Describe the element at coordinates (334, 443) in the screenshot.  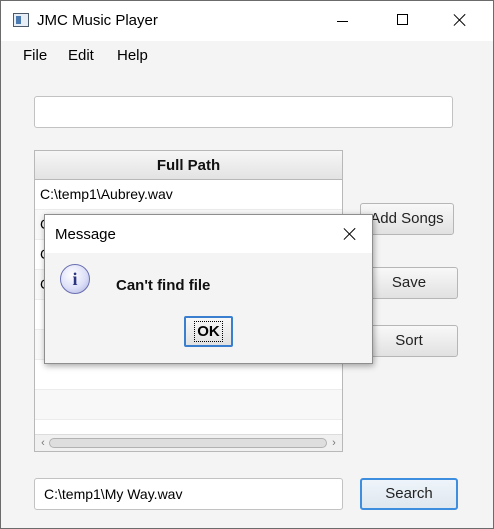
I see `chevron-right-icon: ›` at that location.